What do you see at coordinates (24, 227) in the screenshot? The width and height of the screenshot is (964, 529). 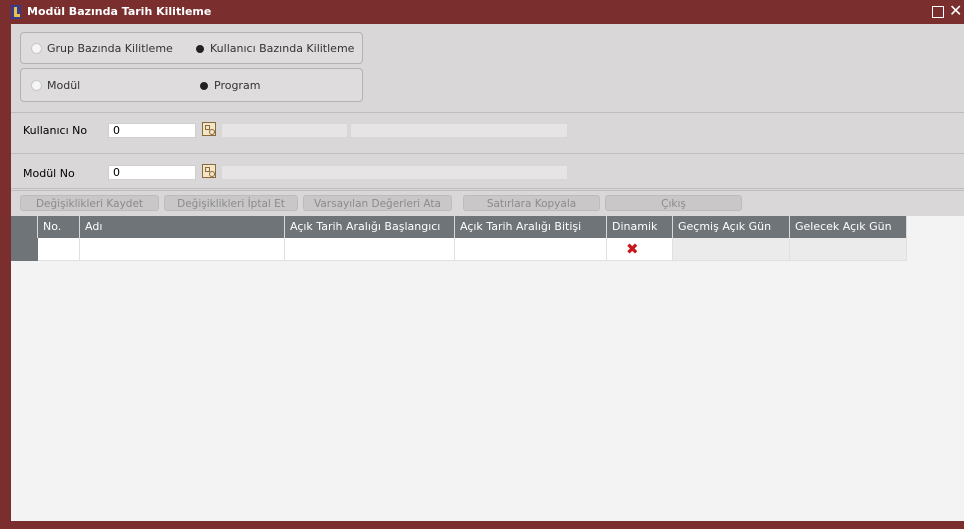 I see `row-indicator-header` at bounding box center [24, 227].